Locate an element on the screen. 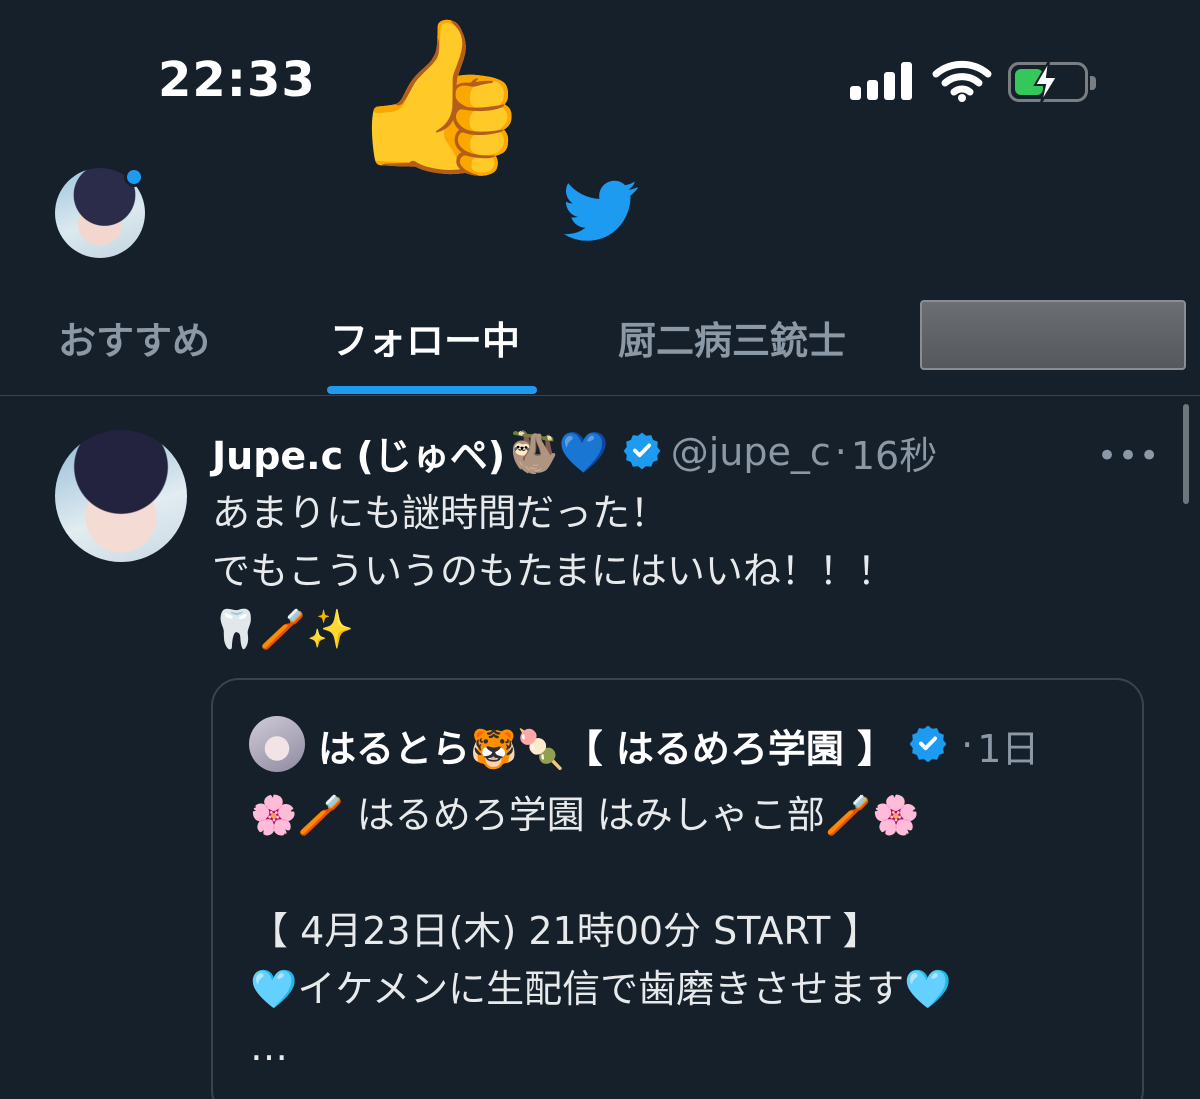  more-options-icon: ••• is located at coordinates (1128, 456).